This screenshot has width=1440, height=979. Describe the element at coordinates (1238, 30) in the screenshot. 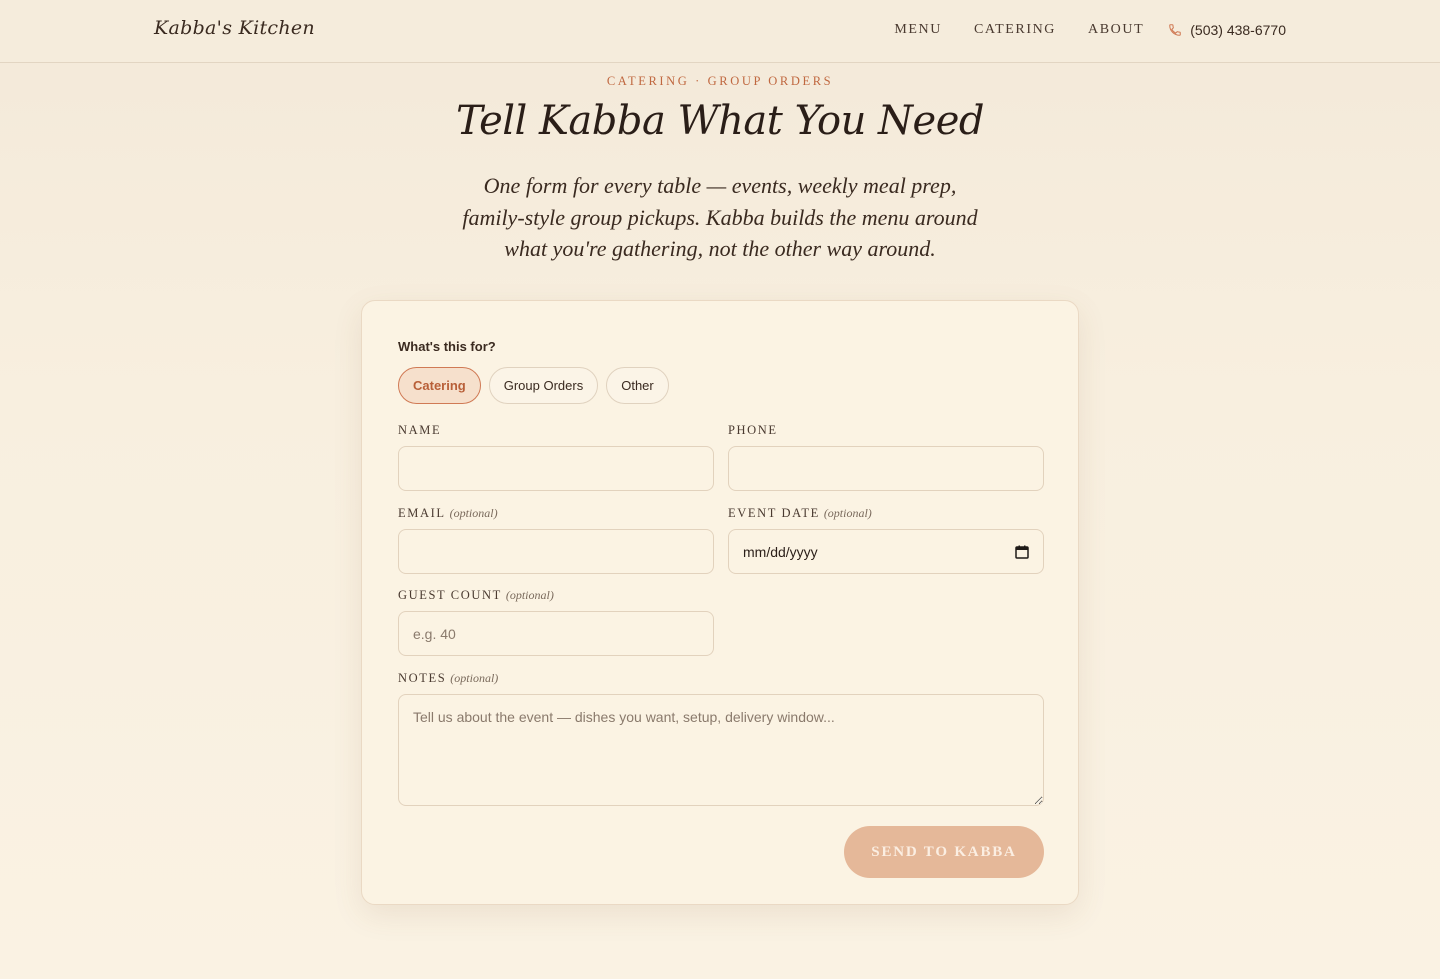

I see `phone-number: (503) 438-6770` at that location.